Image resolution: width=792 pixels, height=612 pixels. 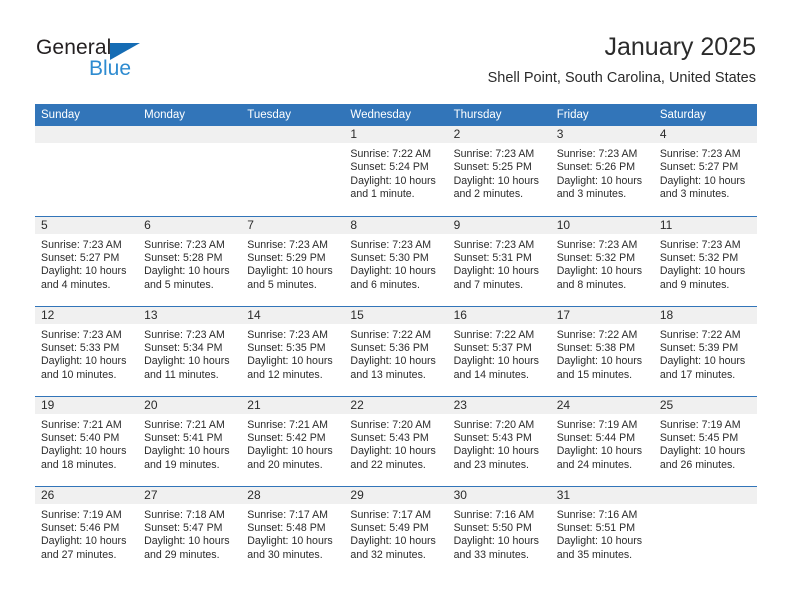 What do you see at coordinates (700, 424) in the screenshot?
I see `sunrise-text: Sunrise: 7:19 AM` at bounding box center [700, 424].